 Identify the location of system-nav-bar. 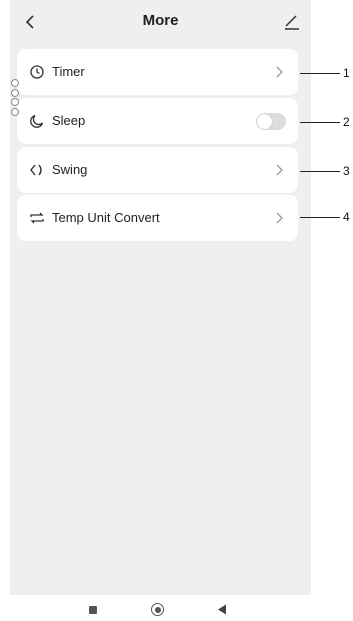
(176, 608).